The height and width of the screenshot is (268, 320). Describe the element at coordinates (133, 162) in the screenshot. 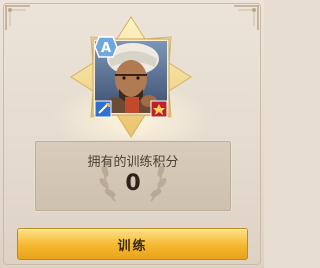

I see `training-points-label: 拥有的训练积分` at that location.